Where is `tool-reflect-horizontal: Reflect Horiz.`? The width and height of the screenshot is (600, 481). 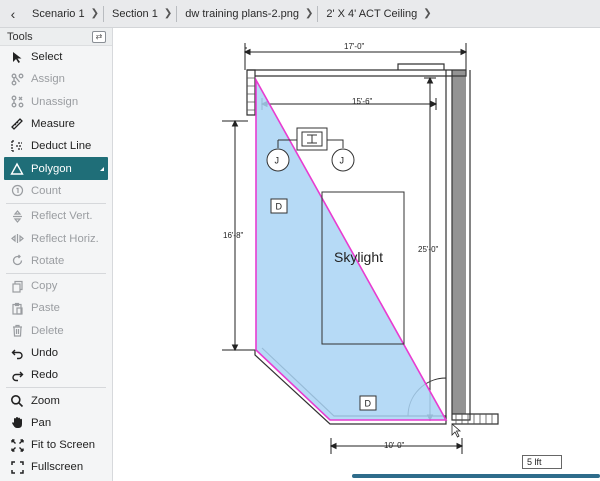
tool-reflect-horizontal: Reflect Horiz. is located at coordinates (56, 238).